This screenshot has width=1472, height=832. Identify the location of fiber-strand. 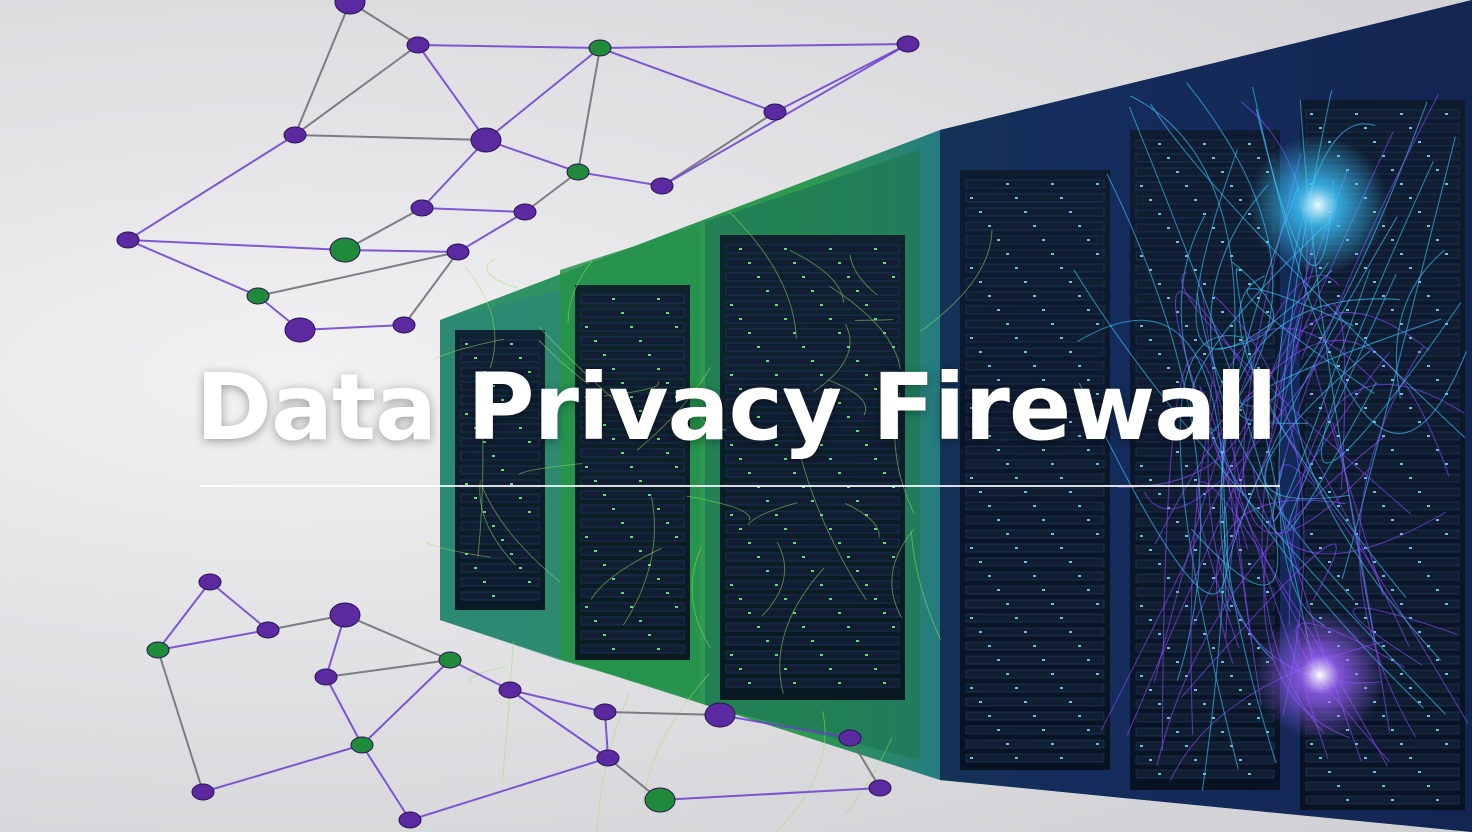
(502, 273).